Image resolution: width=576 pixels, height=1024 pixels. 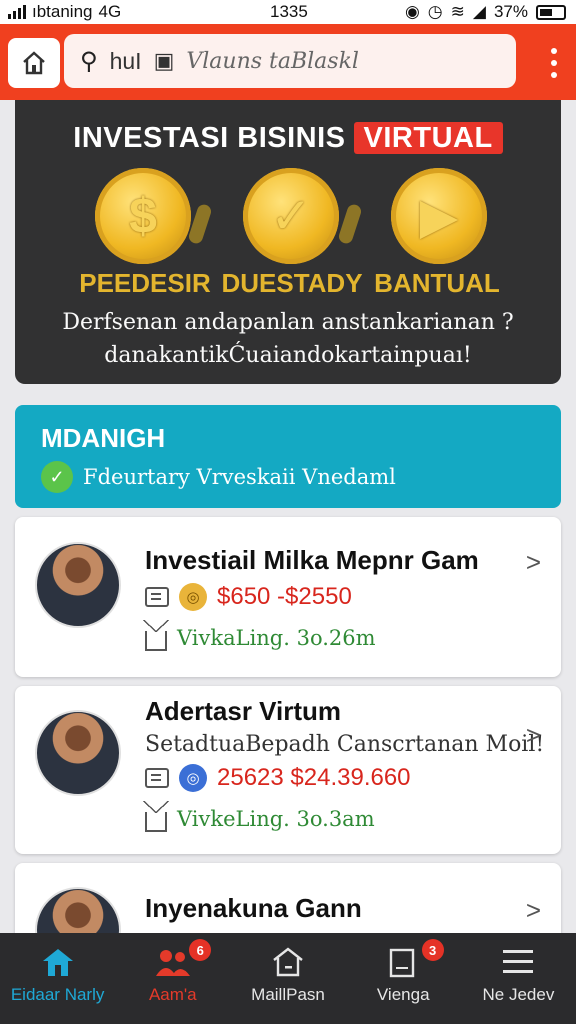 What do you see at coordinates (57, 994) in the screenshot?
I see `nav-label: Eidaar Narly` at bounding box center [57, 994].